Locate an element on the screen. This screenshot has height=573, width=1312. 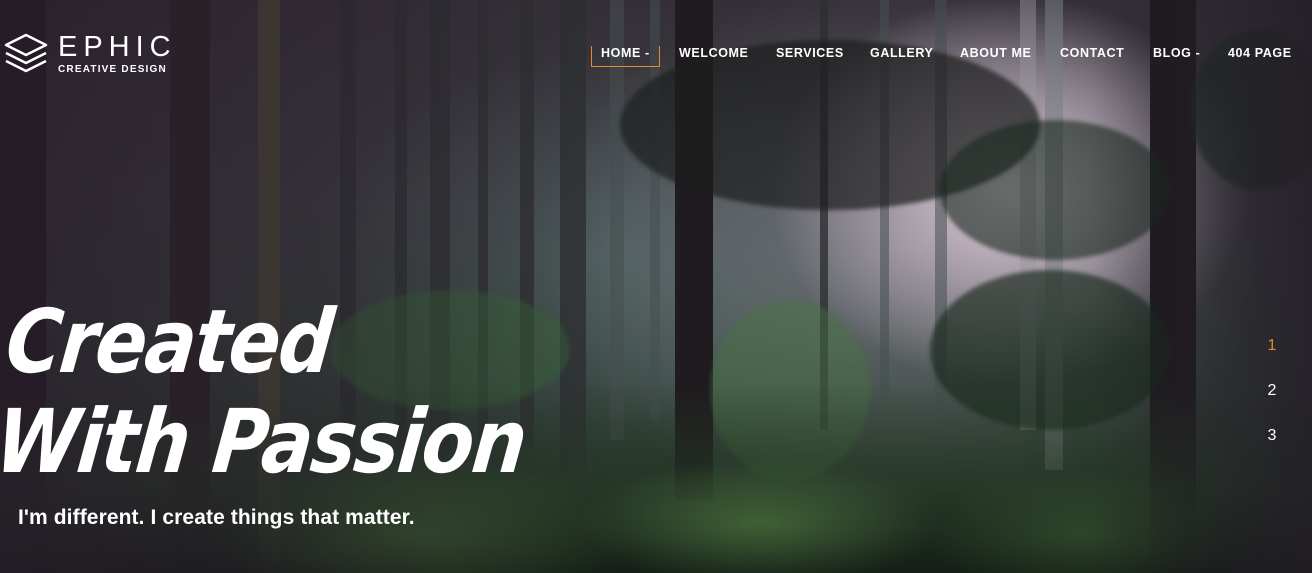
slide-dot-1: 1 is located at coordinates (1272, 357).